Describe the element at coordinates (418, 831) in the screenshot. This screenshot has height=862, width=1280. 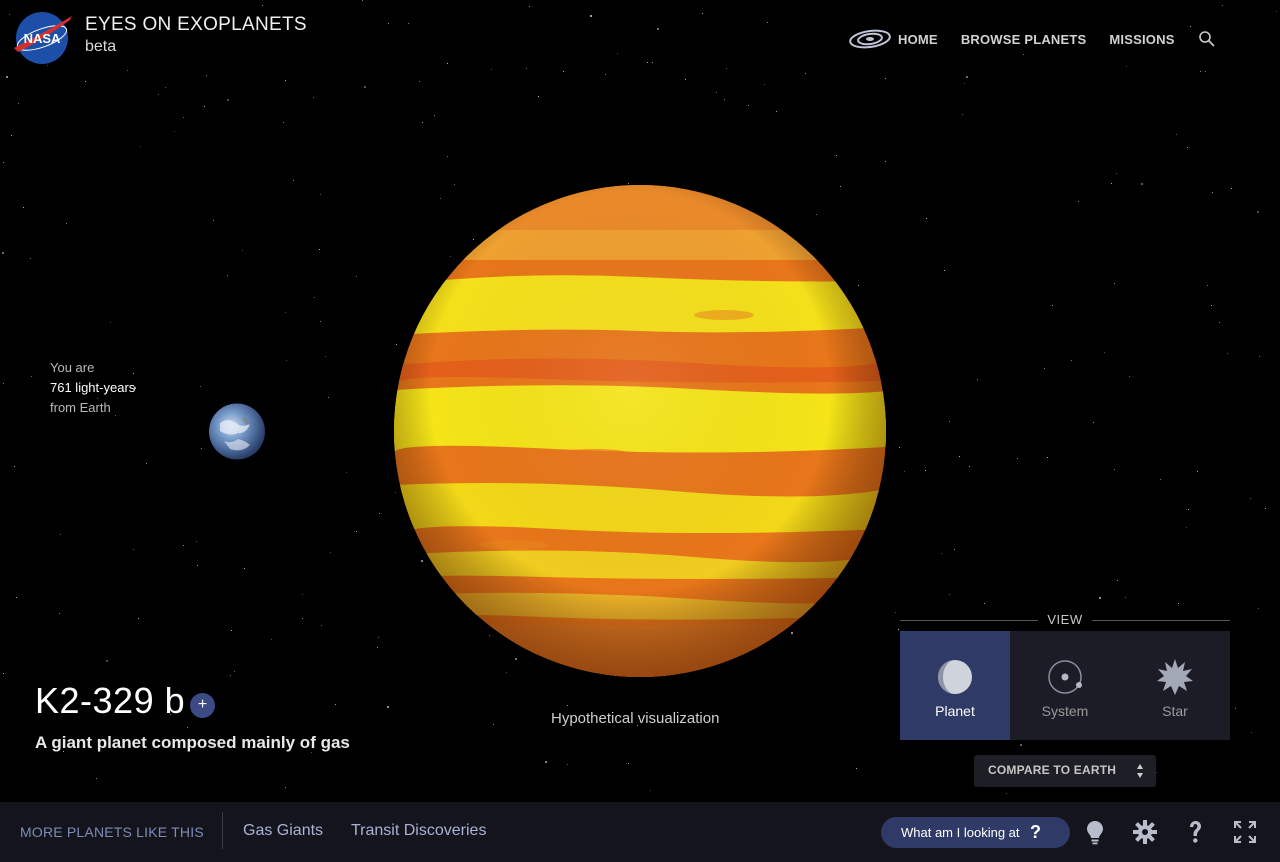
I see `tag-transit-discoveries: Transit Discoveries` at that location.